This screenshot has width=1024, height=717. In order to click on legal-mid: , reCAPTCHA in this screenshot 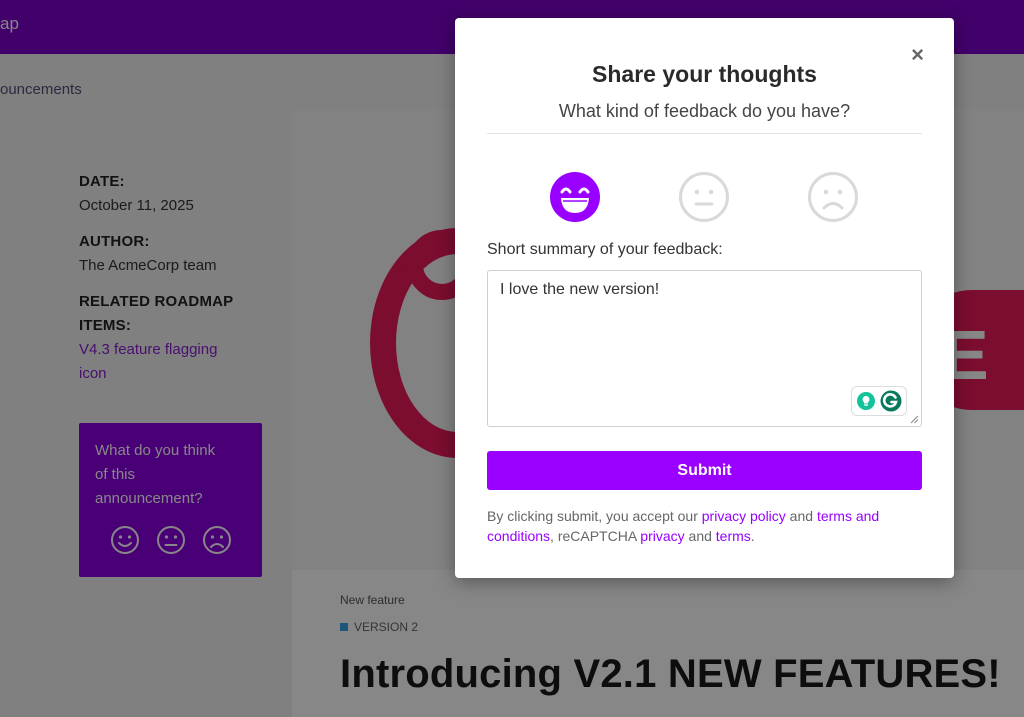, I will do `click(595, 536)`.